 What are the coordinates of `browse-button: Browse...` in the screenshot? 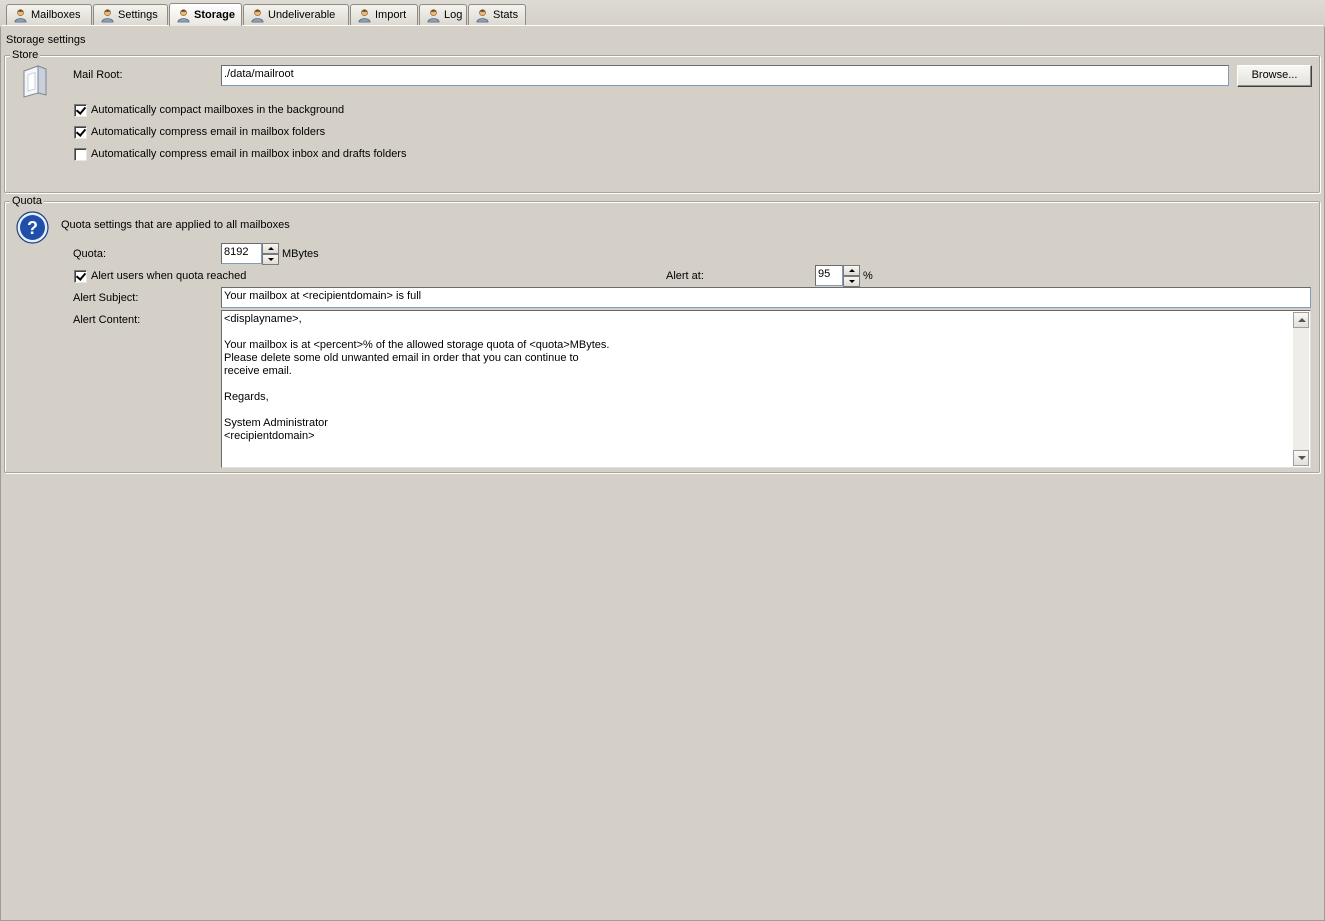 It's located at (1274, 76).